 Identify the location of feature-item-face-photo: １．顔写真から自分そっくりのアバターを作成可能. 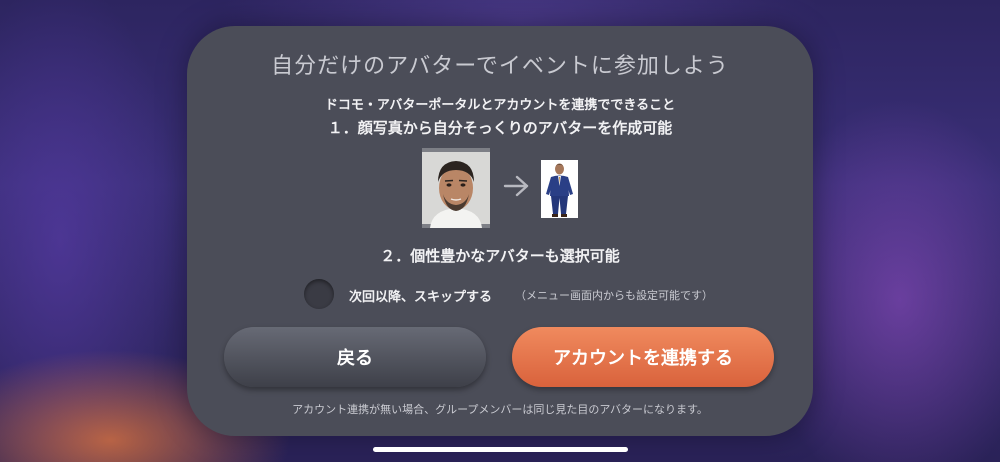
(500, 128).